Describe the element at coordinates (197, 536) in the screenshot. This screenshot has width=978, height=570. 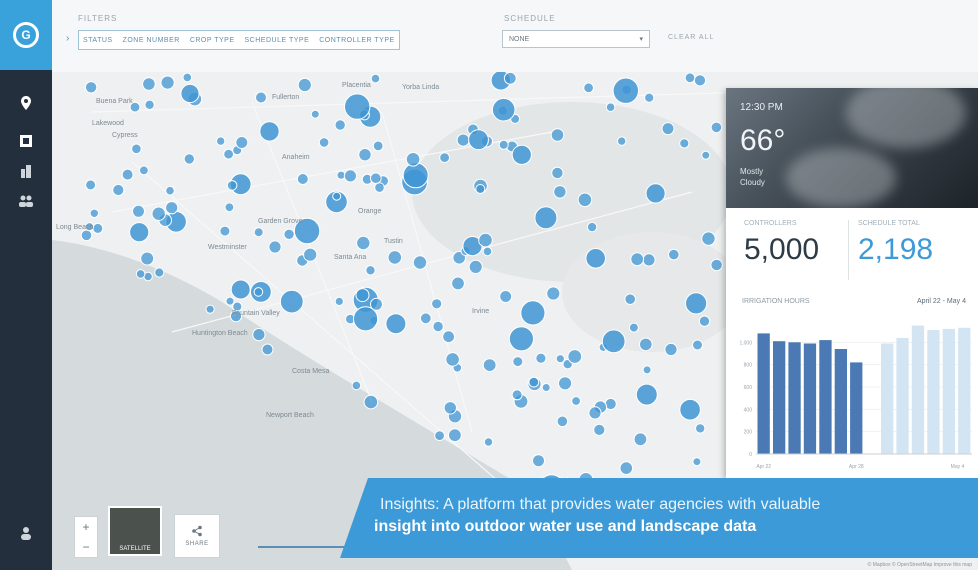
I see `share-button: SHARE` at that location.